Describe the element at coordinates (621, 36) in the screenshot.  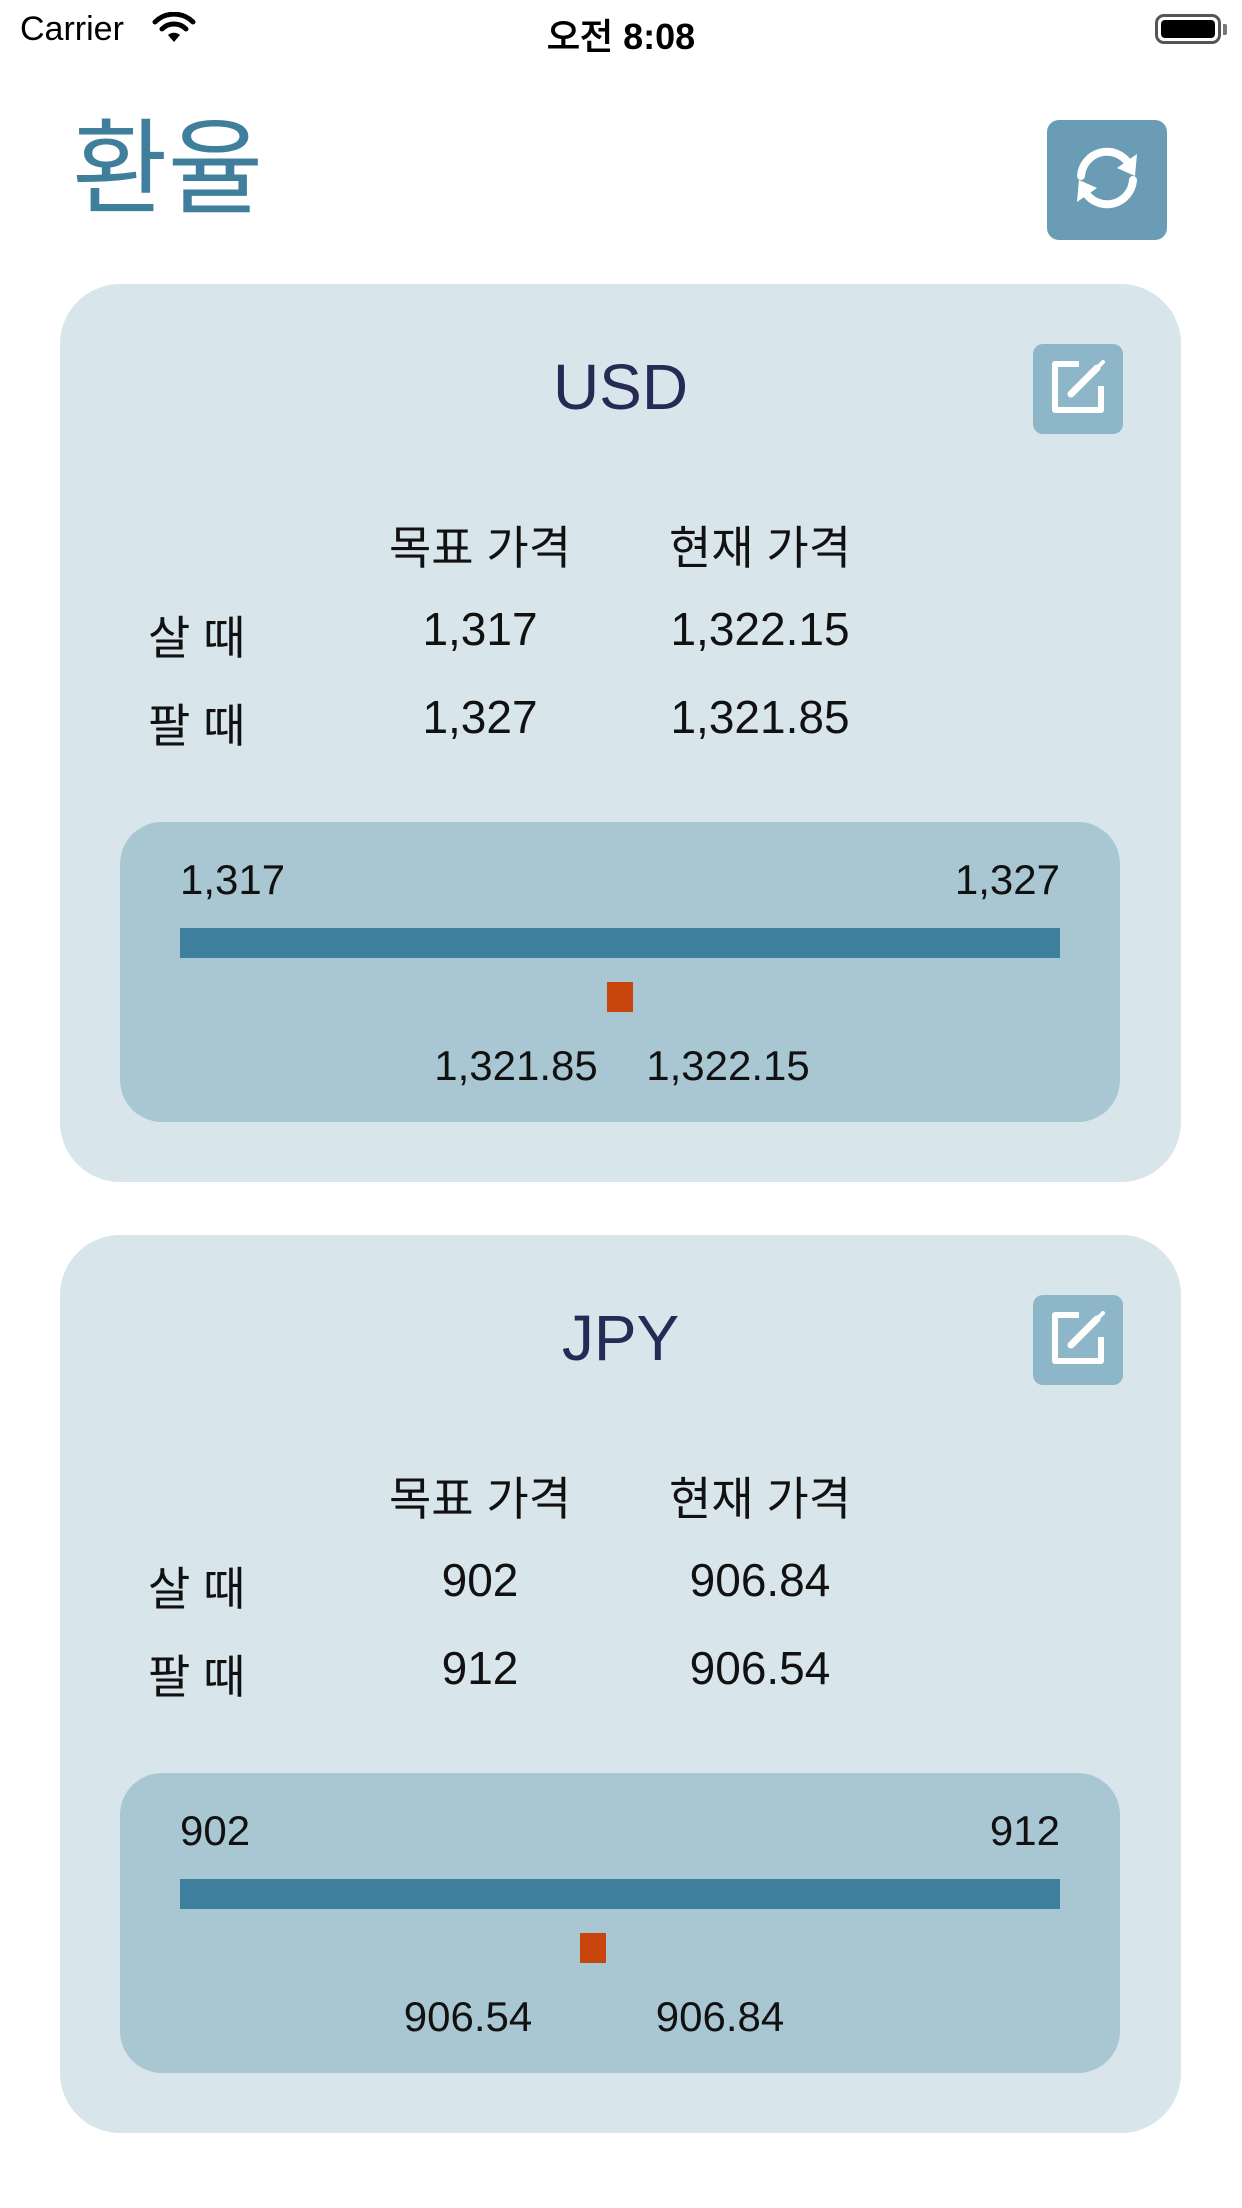
I see `clock: 오전 8:08` at that location.